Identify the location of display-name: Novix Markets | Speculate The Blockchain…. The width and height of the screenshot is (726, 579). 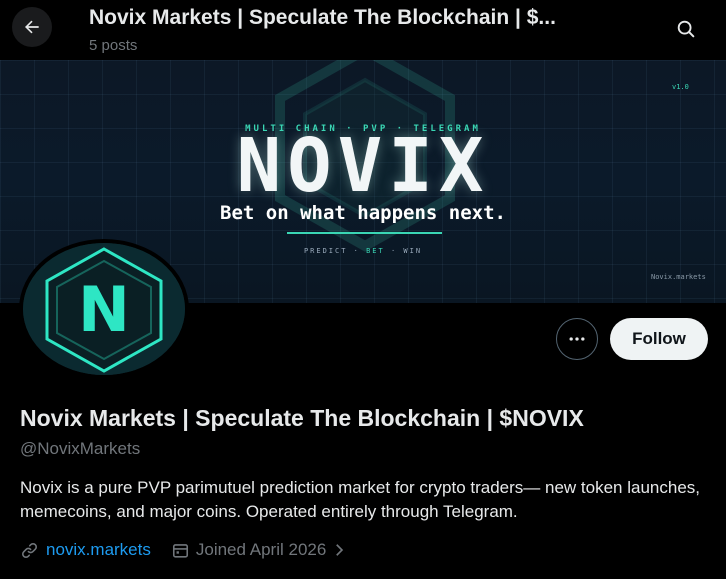
(302, 418).